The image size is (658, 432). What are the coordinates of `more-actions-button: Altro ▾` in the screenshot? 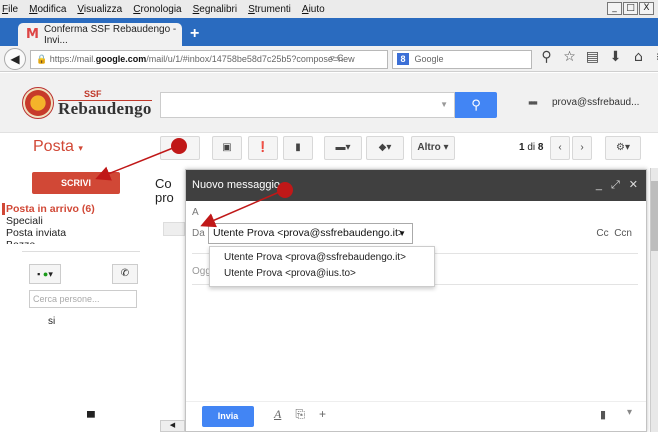 It's located at (433, 148).